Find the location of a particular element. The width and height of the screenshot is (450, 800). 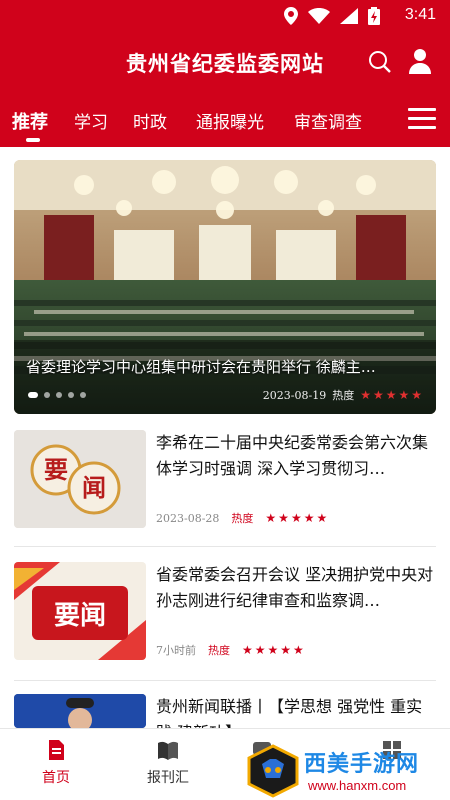

site-watermark: 西美手游网 www.hanxm.com is located at coordinates (346, 772).